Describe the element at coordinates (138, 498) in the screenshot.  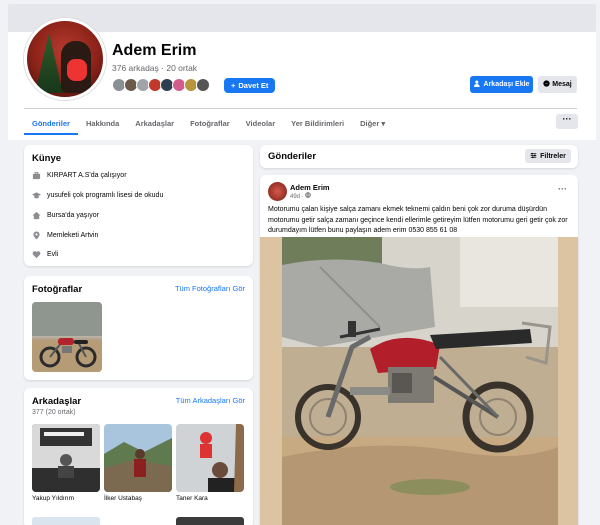
I see `friend-name: İlker Ustabaş` at that location.